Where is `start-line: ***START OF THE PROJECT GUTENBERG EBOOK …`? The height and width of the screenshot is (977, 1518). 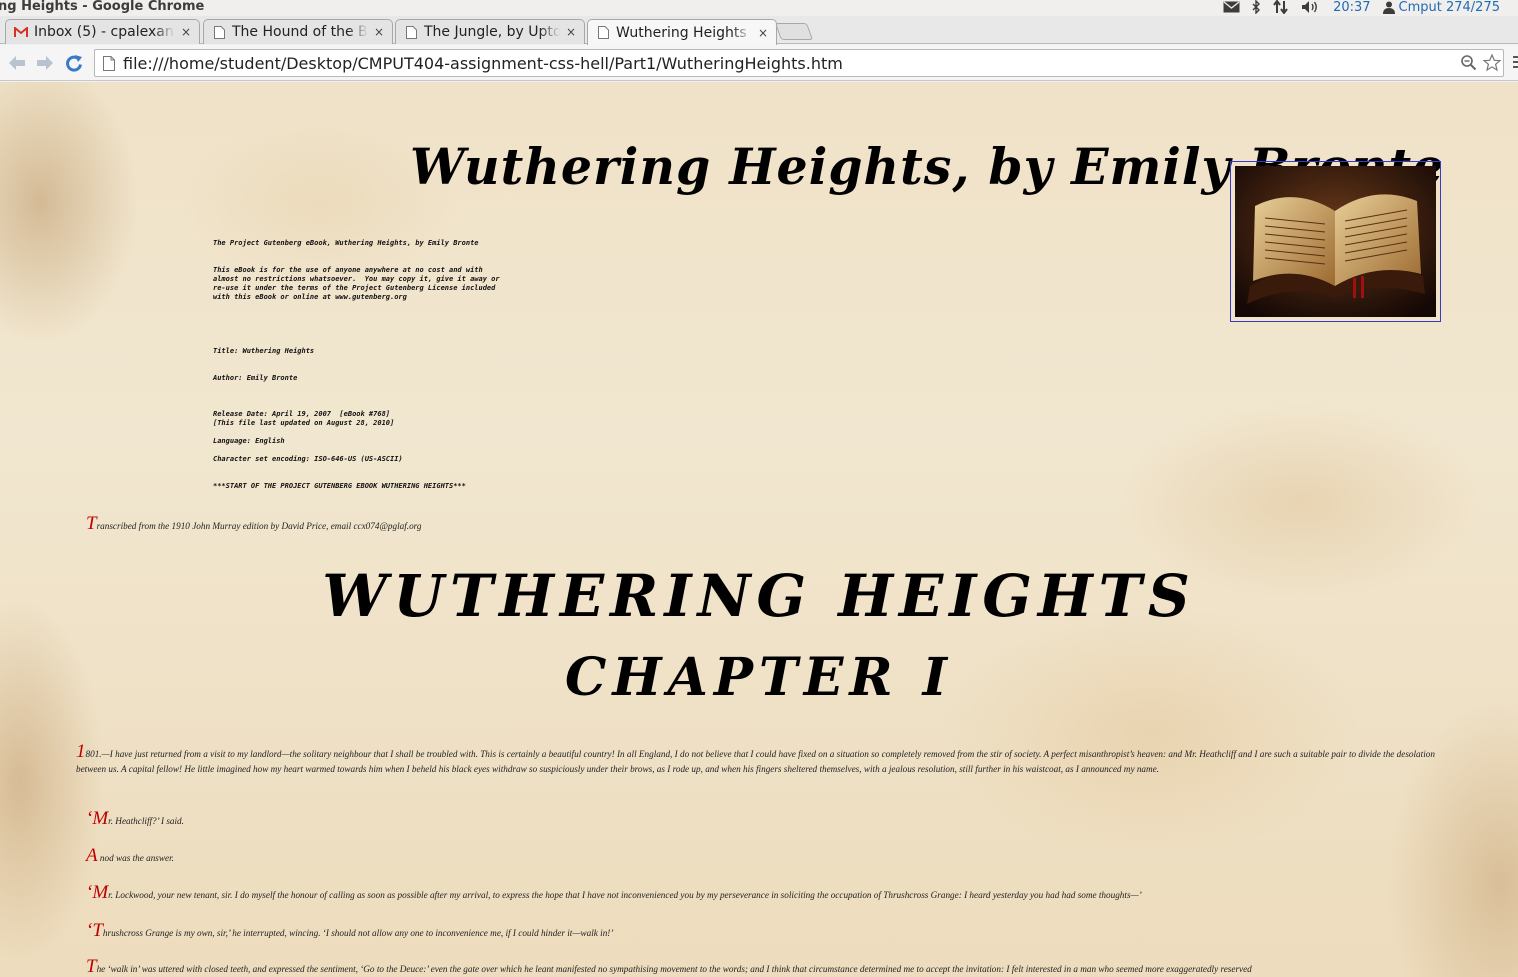 start-line: ***START OF THE PROJECT GUTENBERG EBOOK … is located at coordinates (339, 486).